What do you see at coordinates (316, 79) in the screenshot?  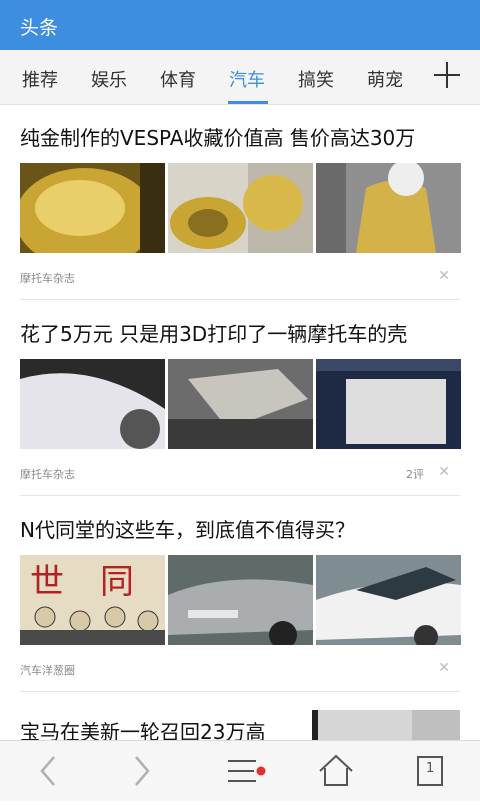 I see `tab-funny: 搞笑` at bounding box center [316, 79].